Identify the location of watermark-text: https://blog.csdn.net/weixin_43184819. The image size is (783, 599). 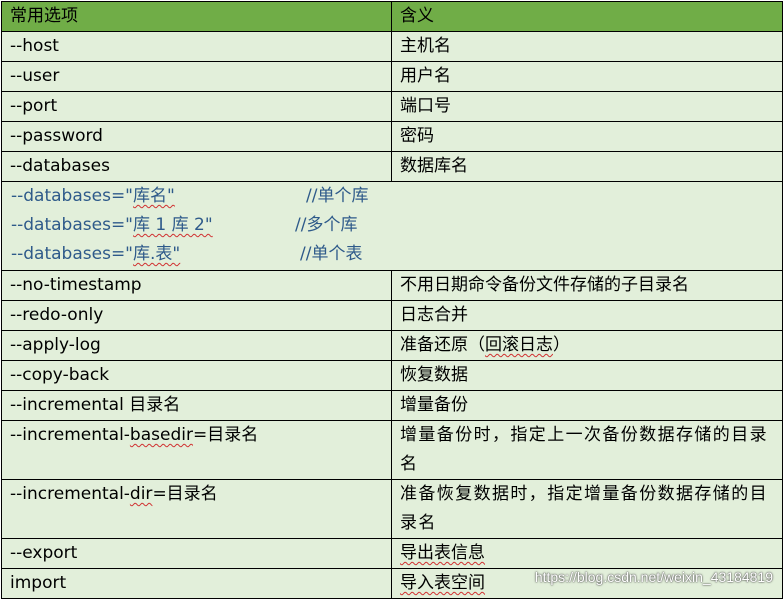
(653, 577).